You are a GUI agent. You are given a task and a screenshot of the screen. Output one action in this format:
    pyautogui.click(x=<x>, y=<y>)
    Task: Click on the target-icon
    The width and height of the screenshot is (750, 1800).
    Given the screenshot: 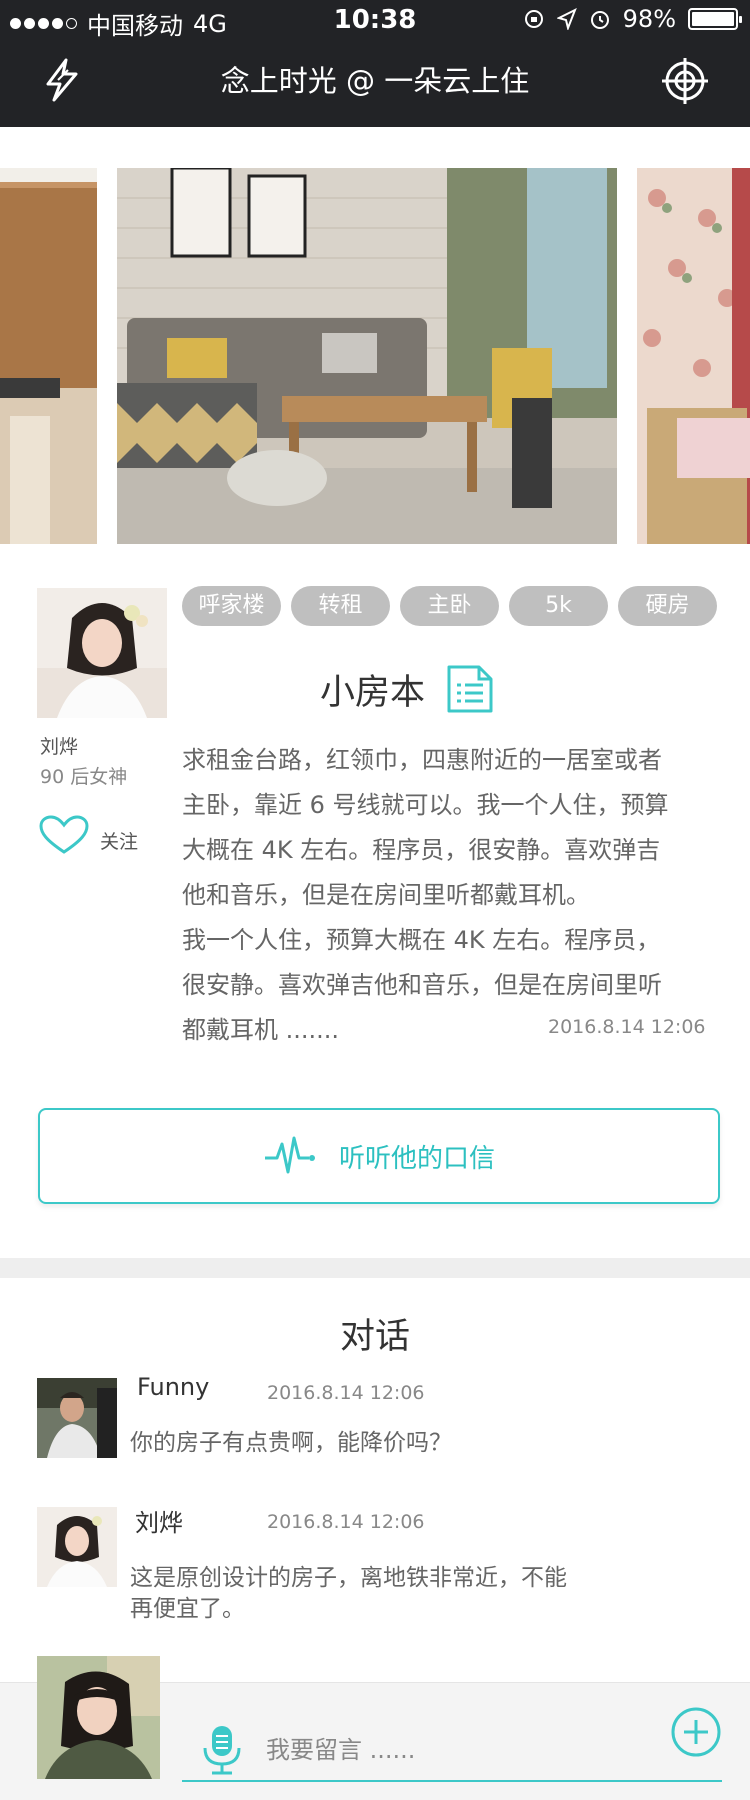 What is the action you would take?
    pyautogui.click(x=685, y=81)
    